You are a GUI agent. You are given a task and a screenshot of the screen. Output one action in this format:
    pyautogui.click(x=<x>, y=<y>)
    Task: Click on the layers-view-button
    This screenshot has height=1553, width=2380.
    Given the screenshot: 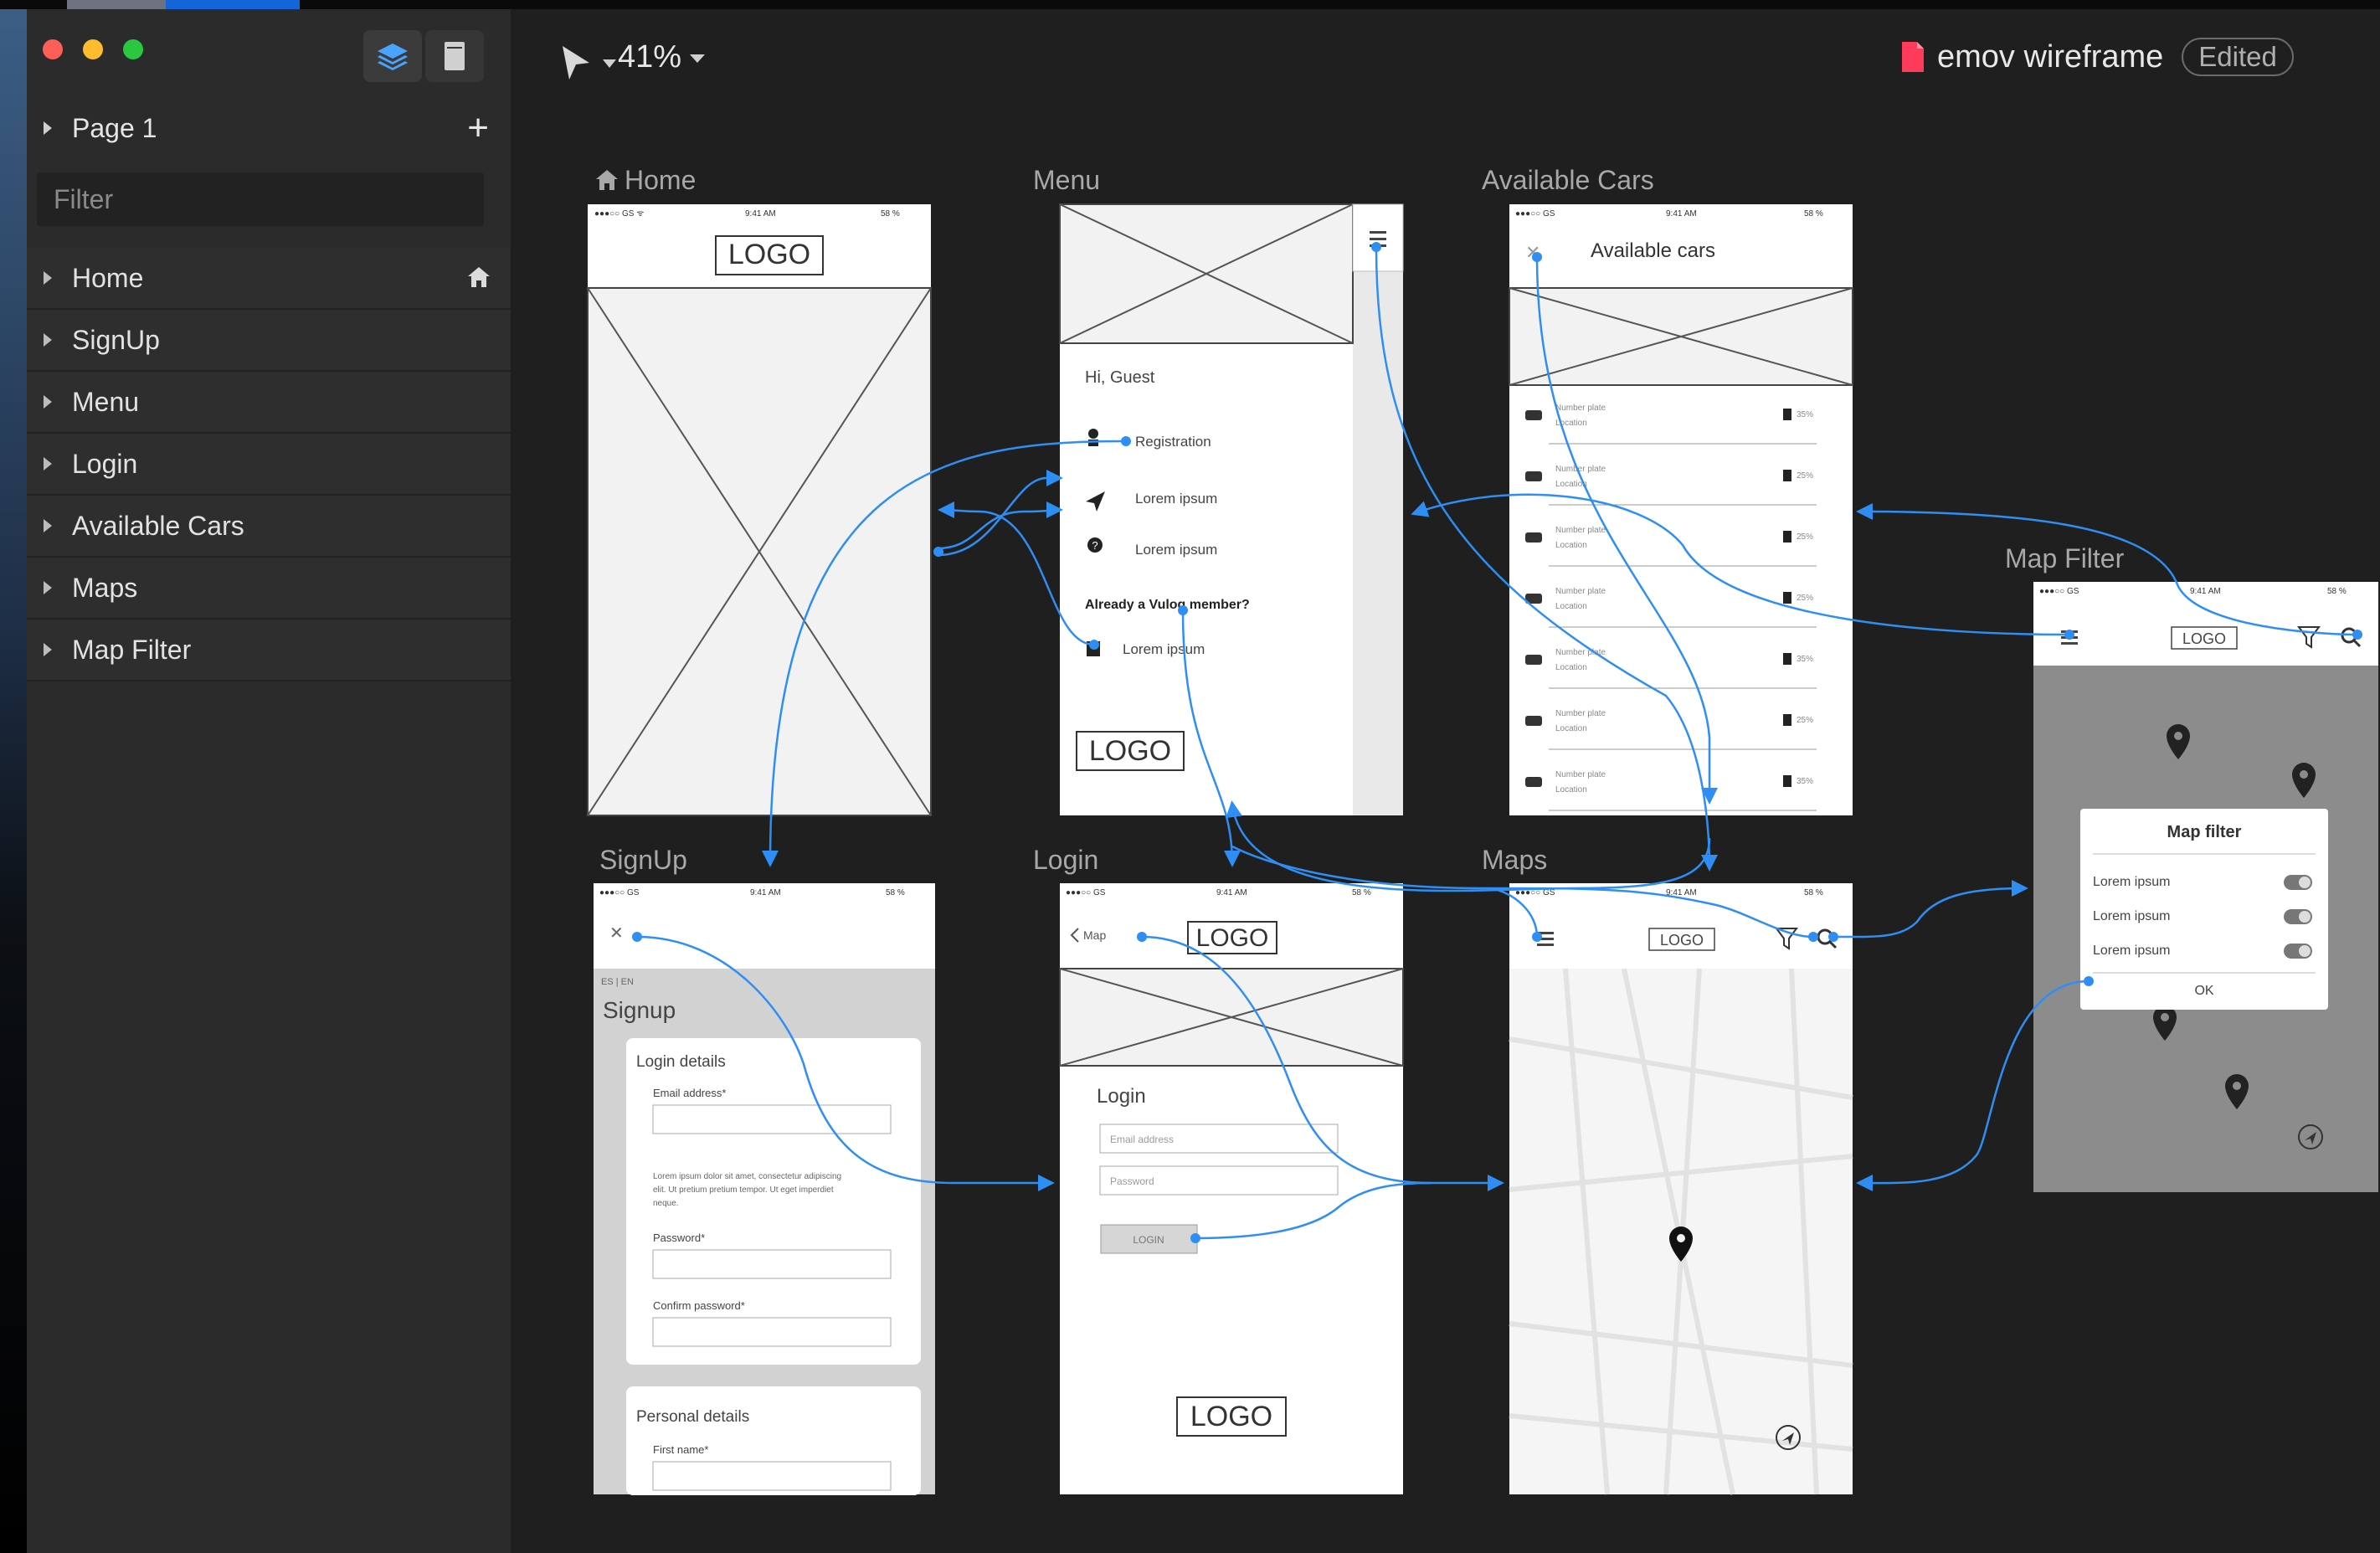 What is the action you would take?
    pyautogui.click(x=392, y=56)
    